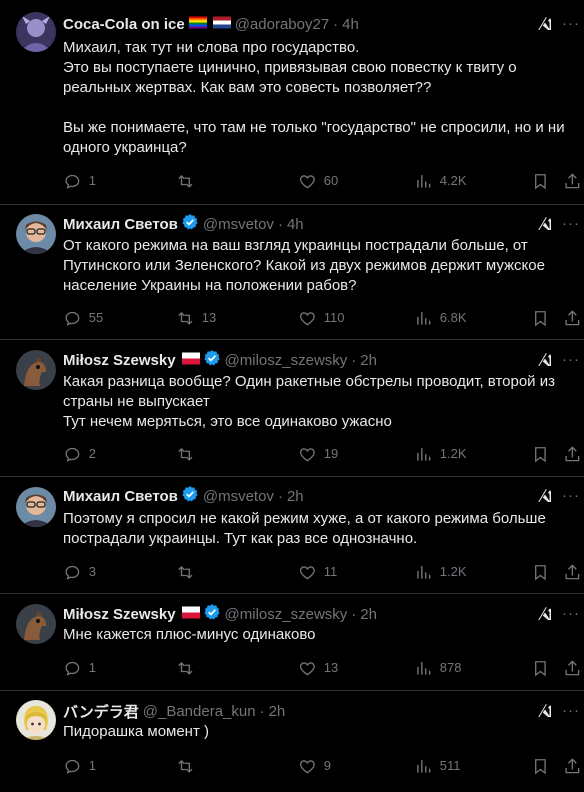 This screenshot has height=792, width=584. I want to click on author-handle: @_Bandera_kun, so click(199, 711).